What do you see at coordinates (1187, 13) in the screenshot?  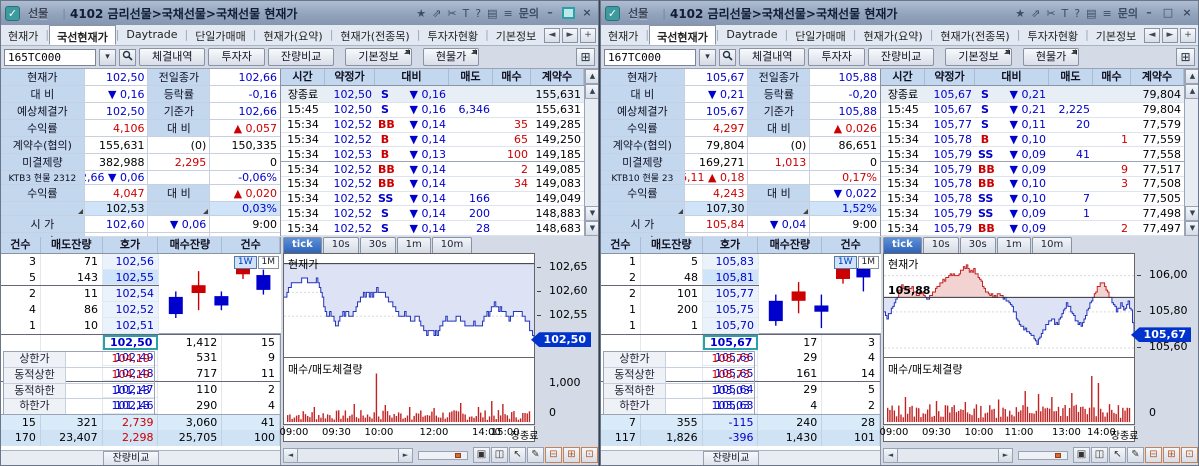 I see `close-button: ×` at bounding box center [1187, 13].